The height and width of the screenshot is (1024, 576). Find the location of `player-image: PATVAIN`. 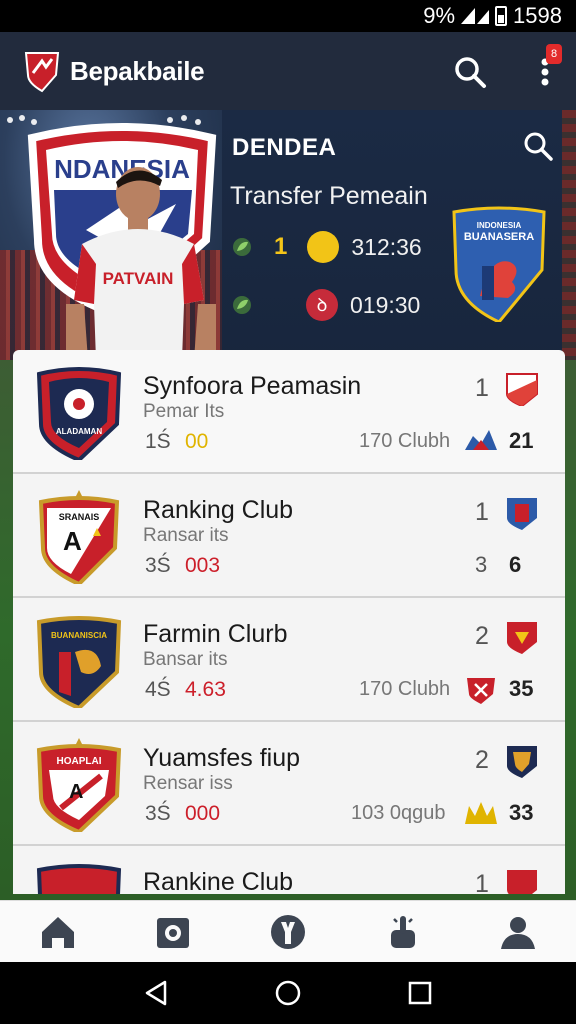

player-image: PATVAIN is located at coordinates (141, 263).